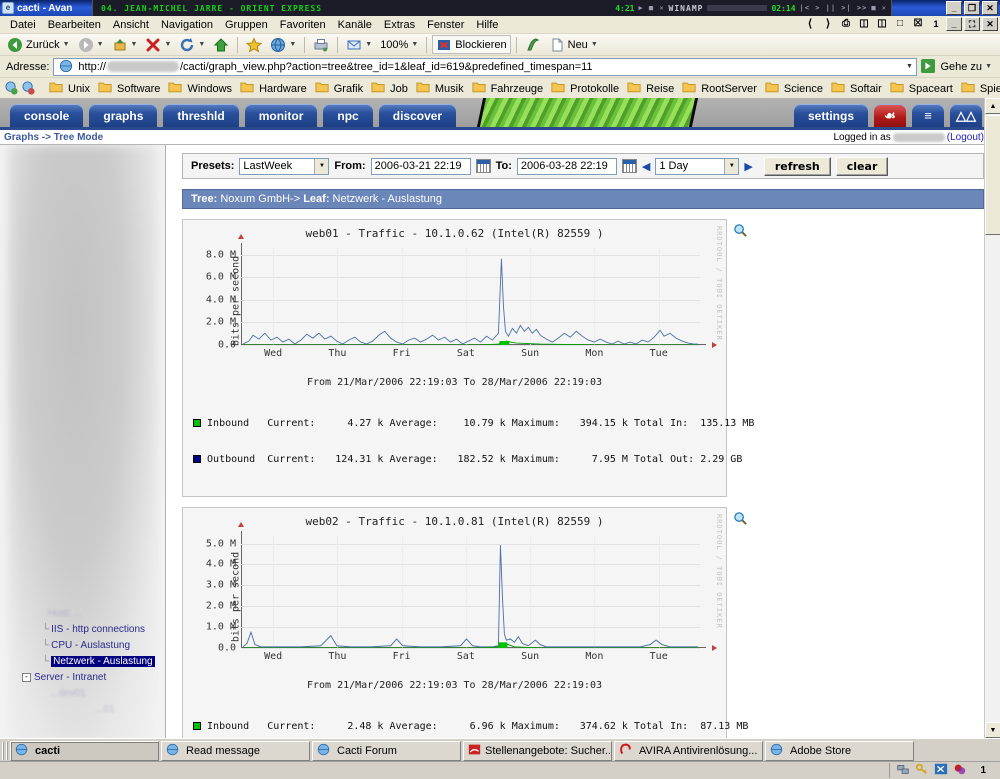 This screenshot has height=779, width=1000. What do you see at coordinates (47, 115) in the screenshot?
I see `tab-console: console` at bounding box center [47, 115].